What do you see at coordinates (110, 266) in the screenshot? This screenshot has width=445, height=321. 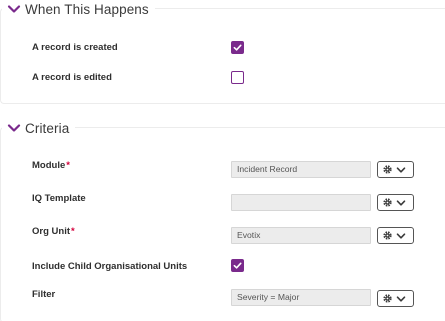 I see `include-child-units-label: Include Child Organisational Units` at bounding box center [110, 266].